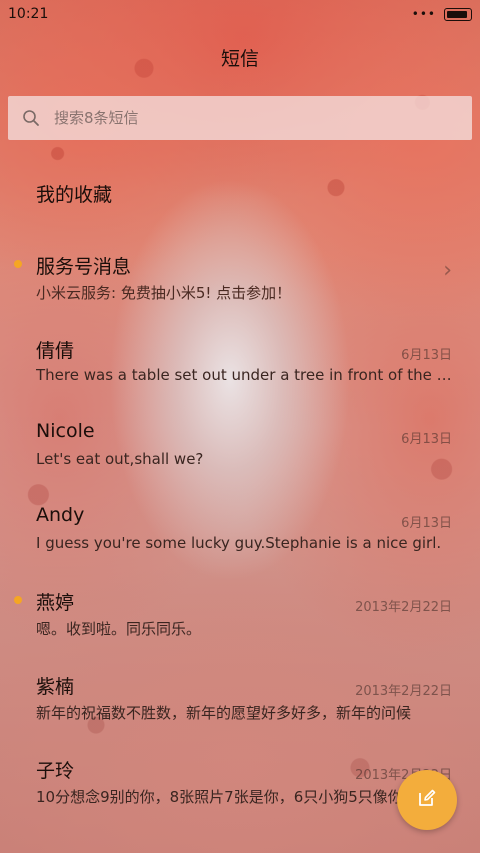 This screenshot has height=853, width=480. Describe the element at coordinates (240, 14) in the screenshot. I see `status-bar: 10:21 •••` at that location.